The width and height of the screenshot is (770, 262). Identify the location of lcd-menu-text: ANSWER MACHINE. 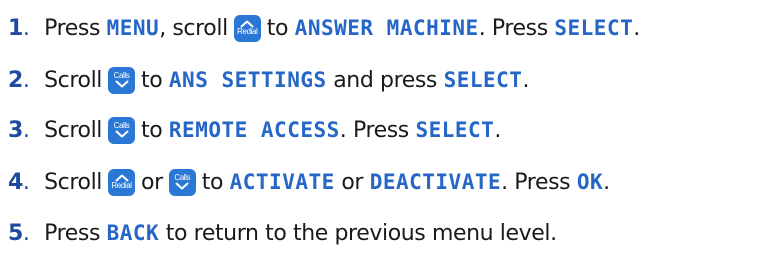
(386, 28).